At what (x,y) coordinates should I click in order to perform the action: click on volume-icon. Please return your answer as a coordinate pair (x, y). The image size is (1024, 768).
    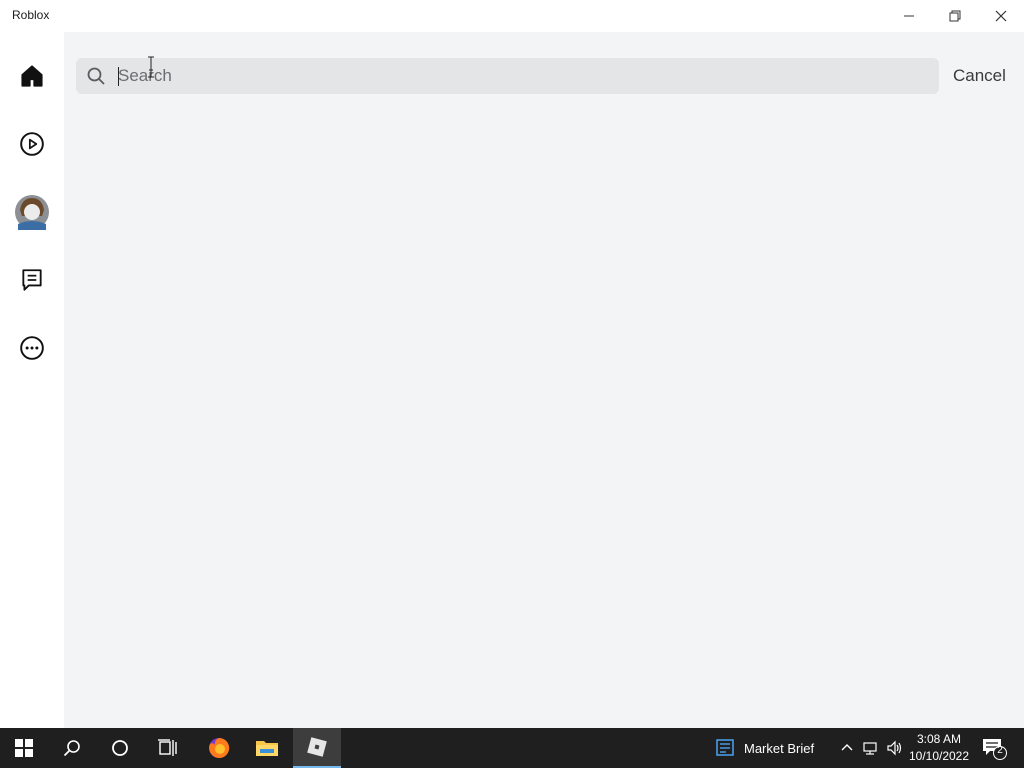
    Looking at the image, I should click on (894, 748).